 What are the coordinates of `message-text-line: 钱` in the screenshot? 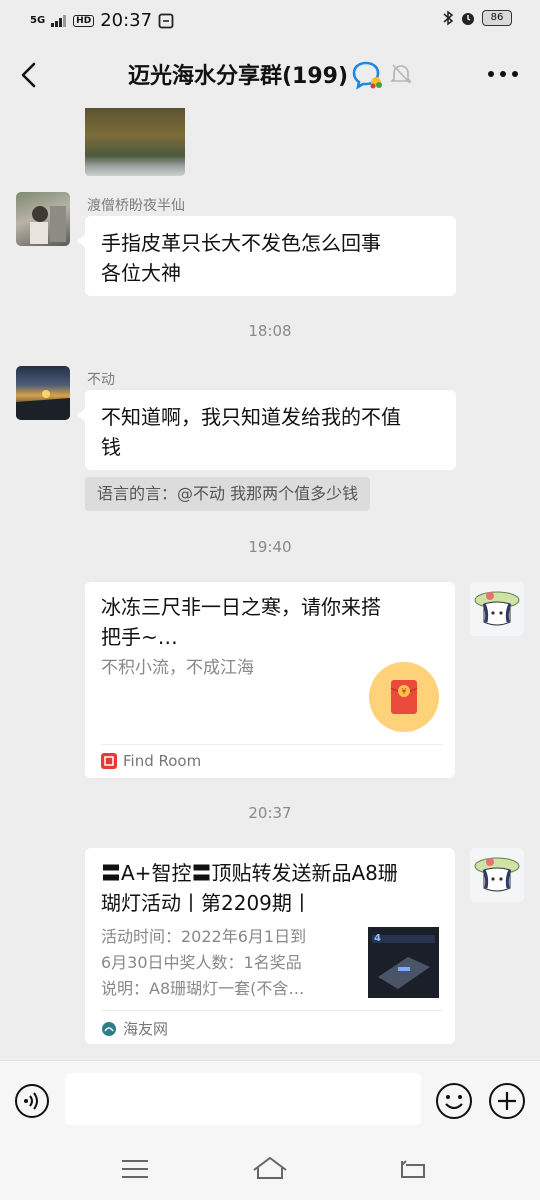 It's located at (111, 447).